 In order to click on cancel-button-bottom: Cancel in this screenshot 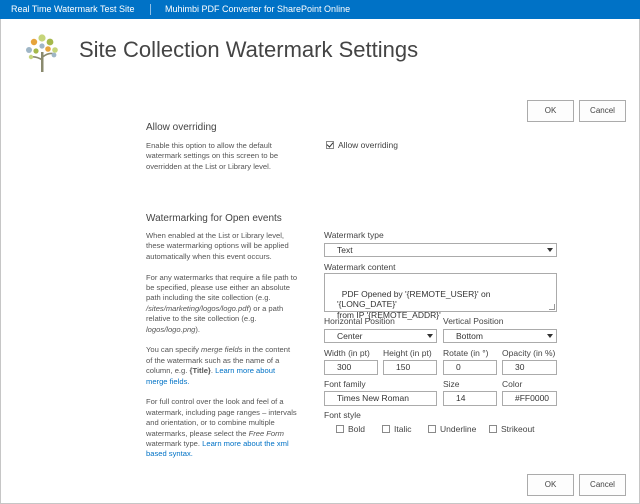, I will do `click(602, 485)`.